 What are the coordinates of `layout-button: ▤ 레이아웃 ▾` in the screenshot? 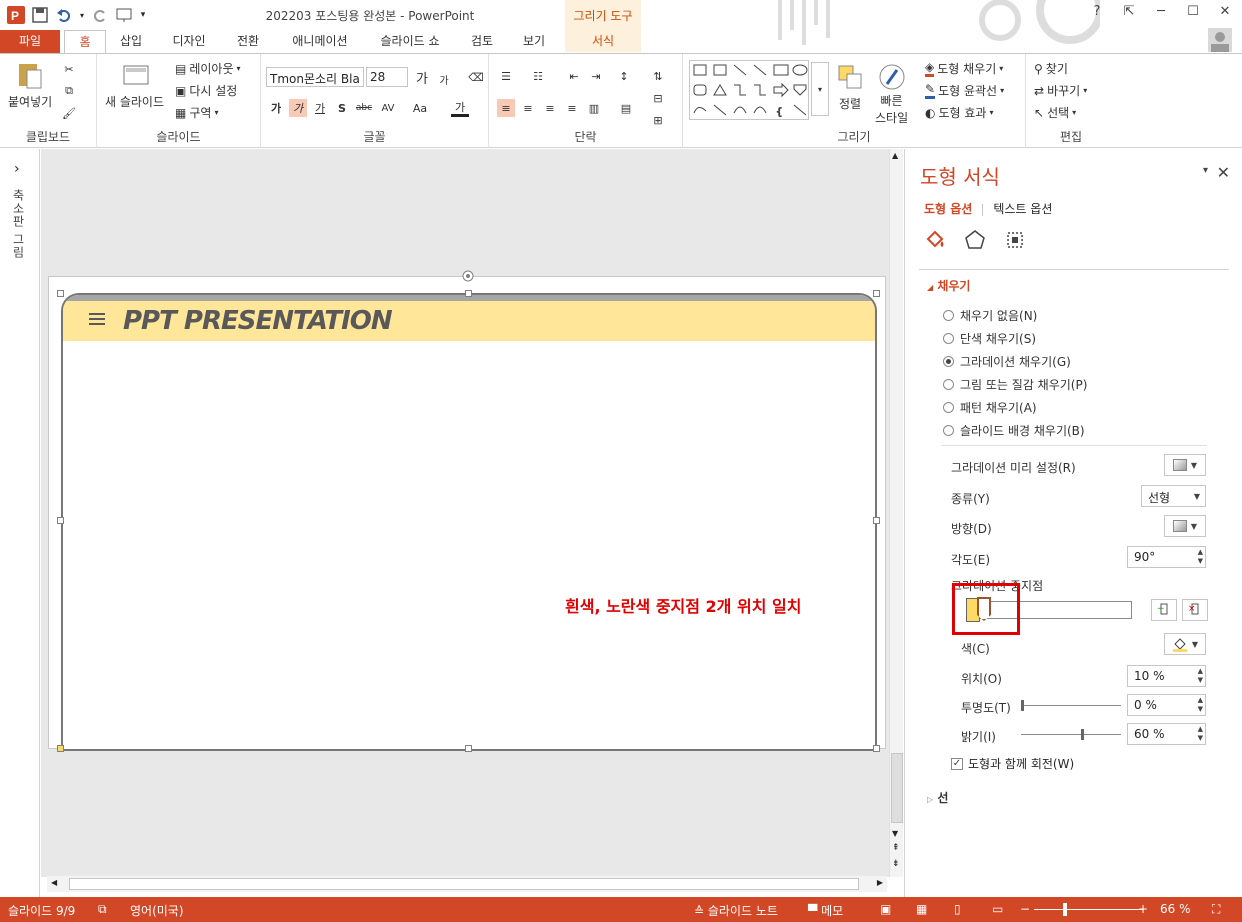 It's located at (208, 68).